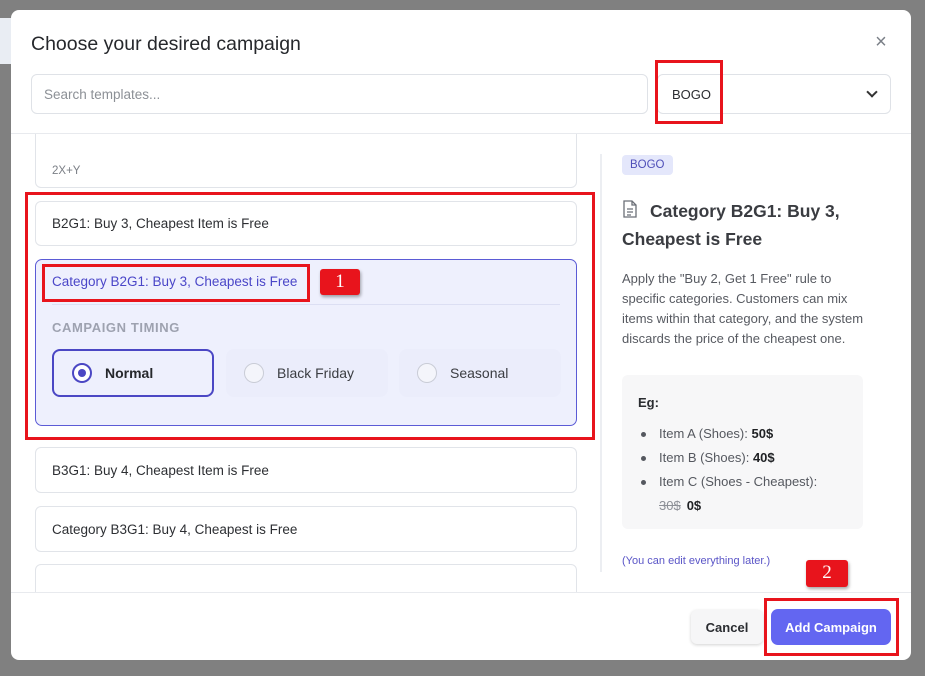 Image resolution: width=925 pixels, height=676 pixels. I want to click on category-select: BOGO, so click(774, 94).